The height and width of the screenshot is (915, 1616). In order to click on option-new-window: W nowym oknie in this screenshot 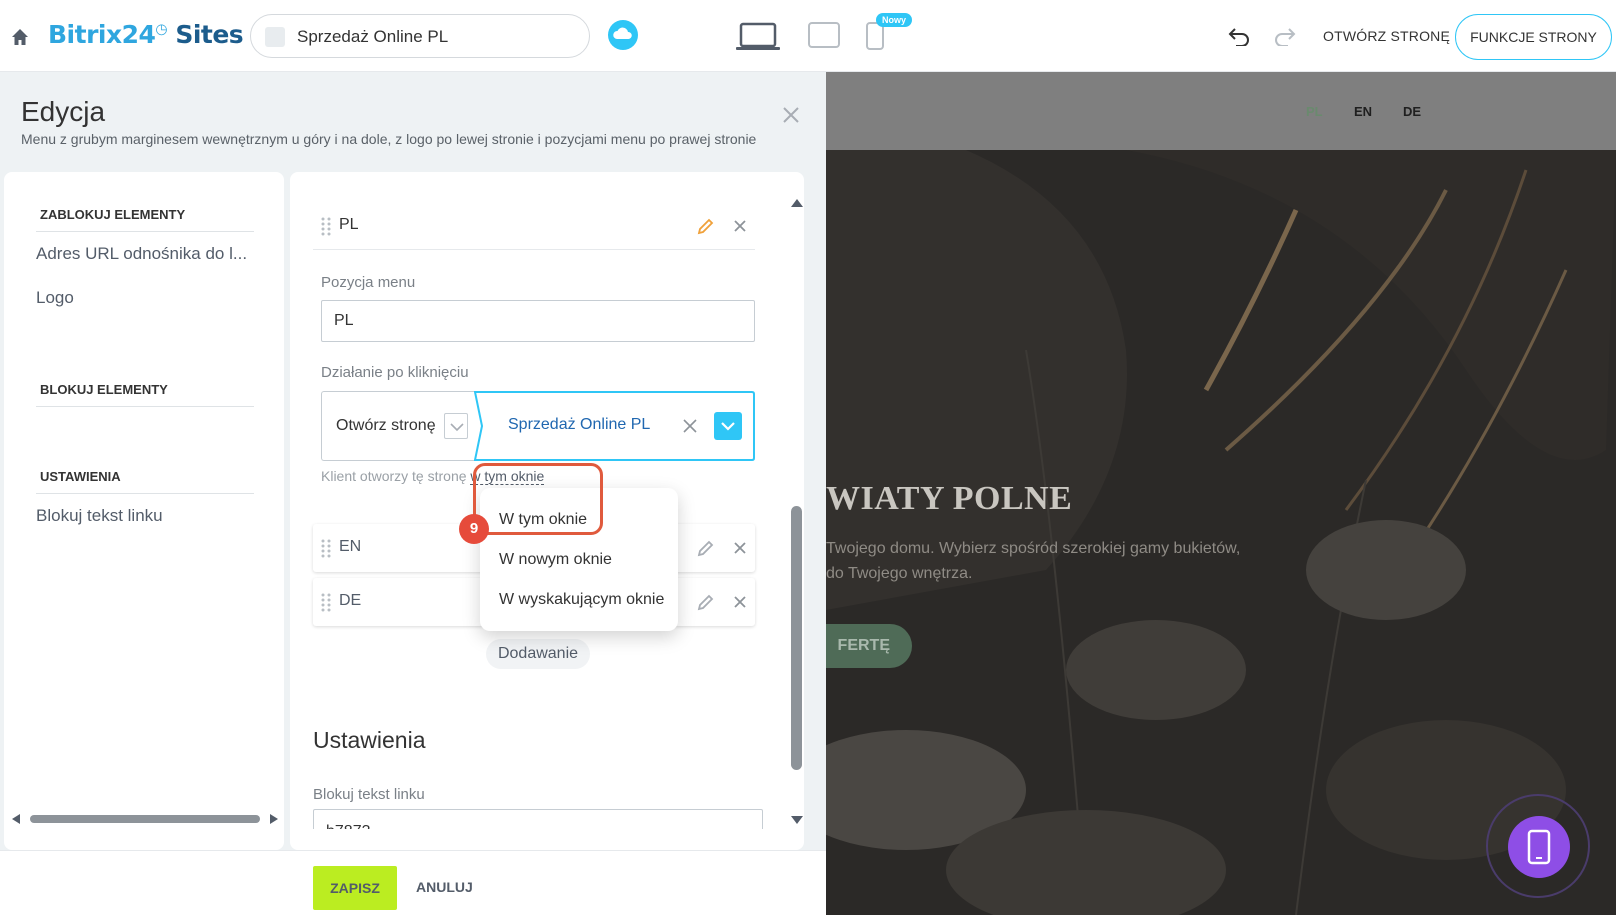, I will do `click(555, 560)`.